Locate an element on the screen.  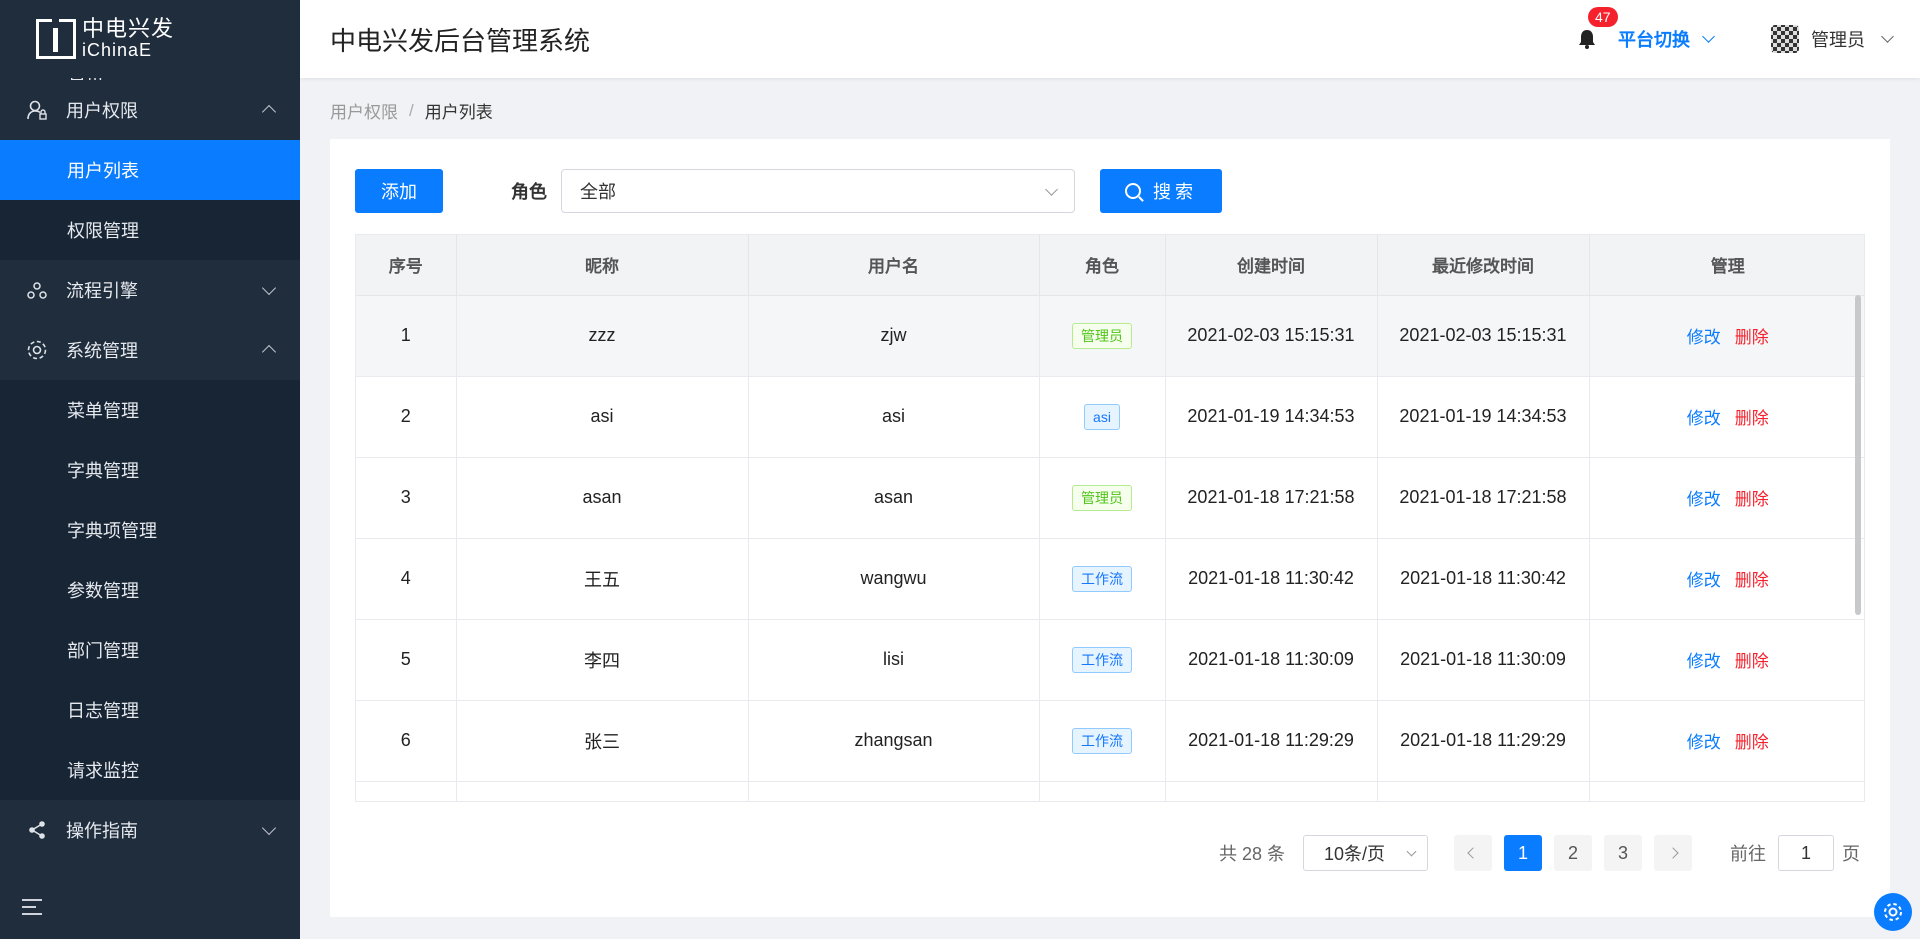
cell-username: asi is located at coordinates (894, 417).